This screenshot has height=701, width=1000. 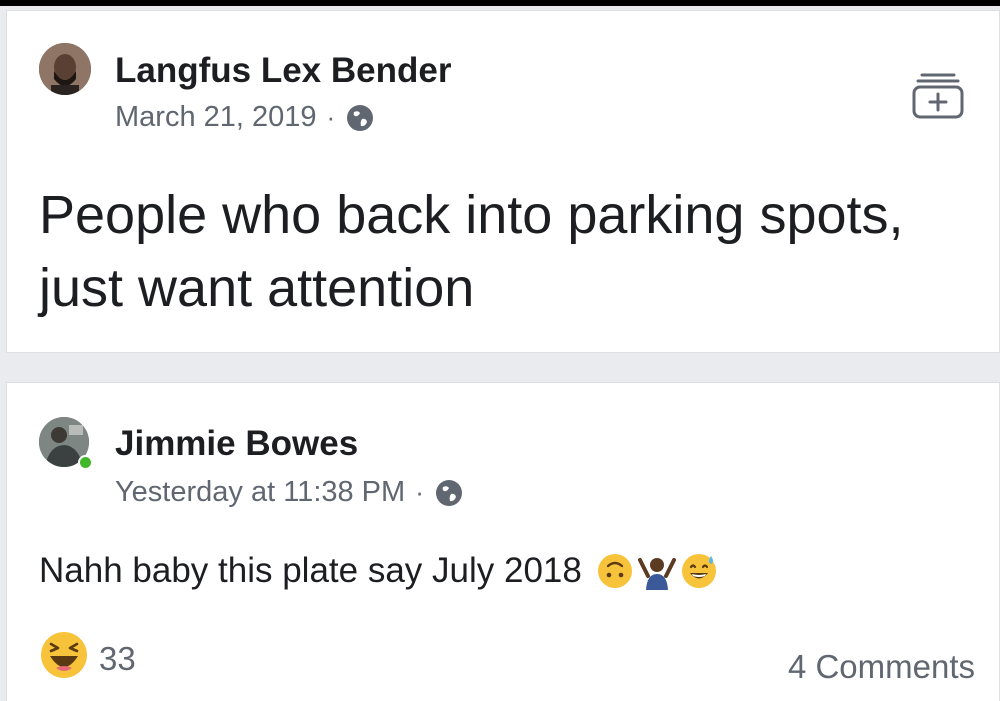 What do you see at coordinates (615, 571) in the screenshot?
I see `upside-down-face-emoji` at bounding box center [615, 571].